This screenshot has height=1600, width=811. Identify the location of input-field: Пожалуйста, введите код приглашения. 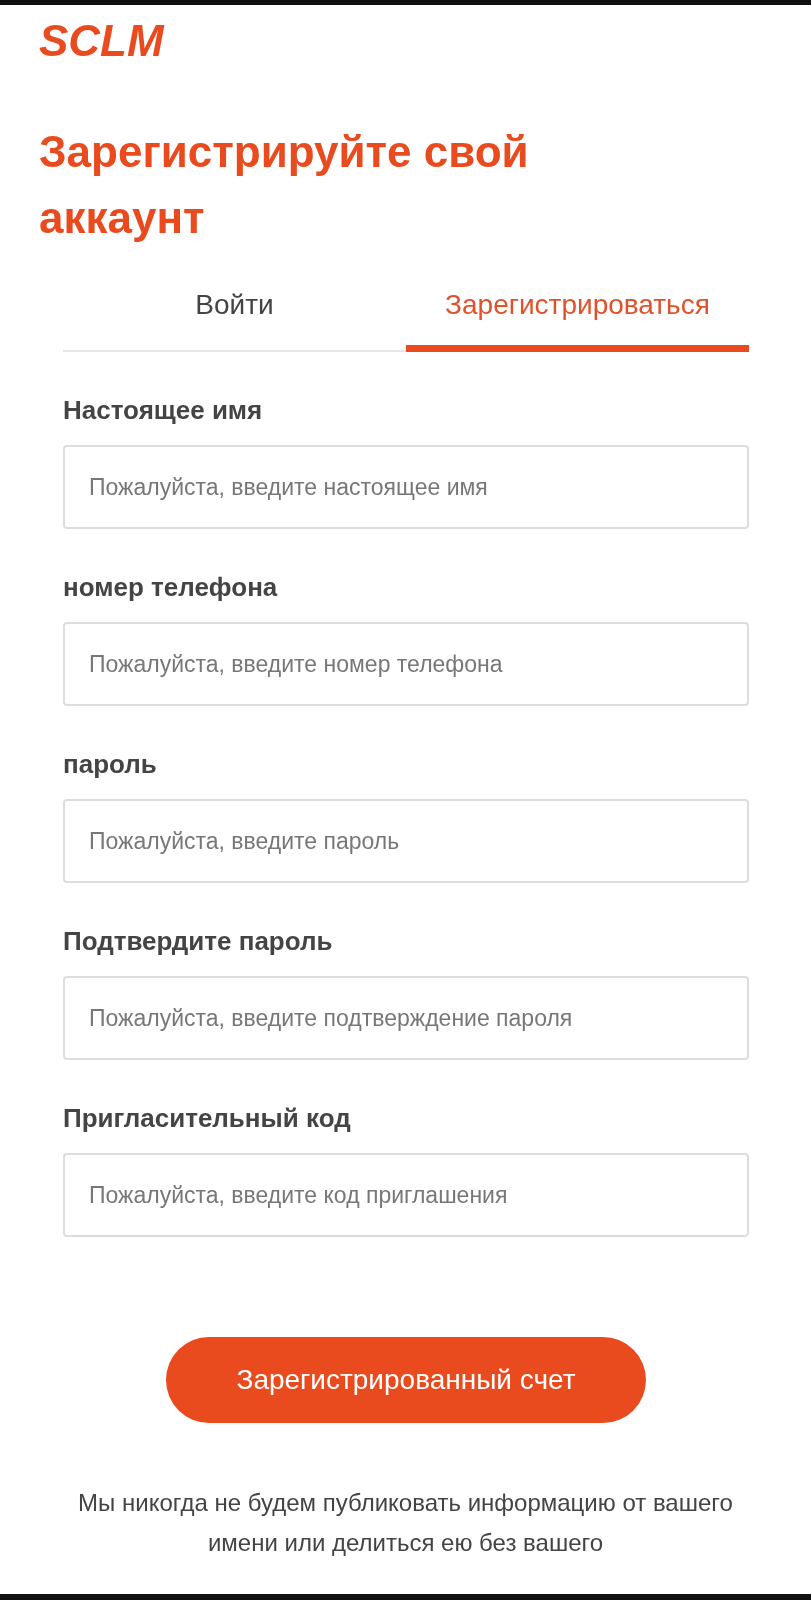
(406, 1195).